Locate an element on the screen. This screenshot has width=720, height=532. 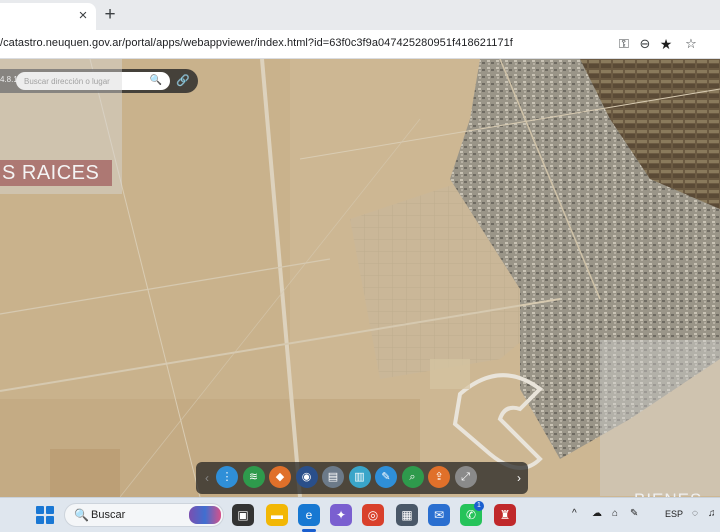
browser-tab: × is located at coordinates (48, 16).